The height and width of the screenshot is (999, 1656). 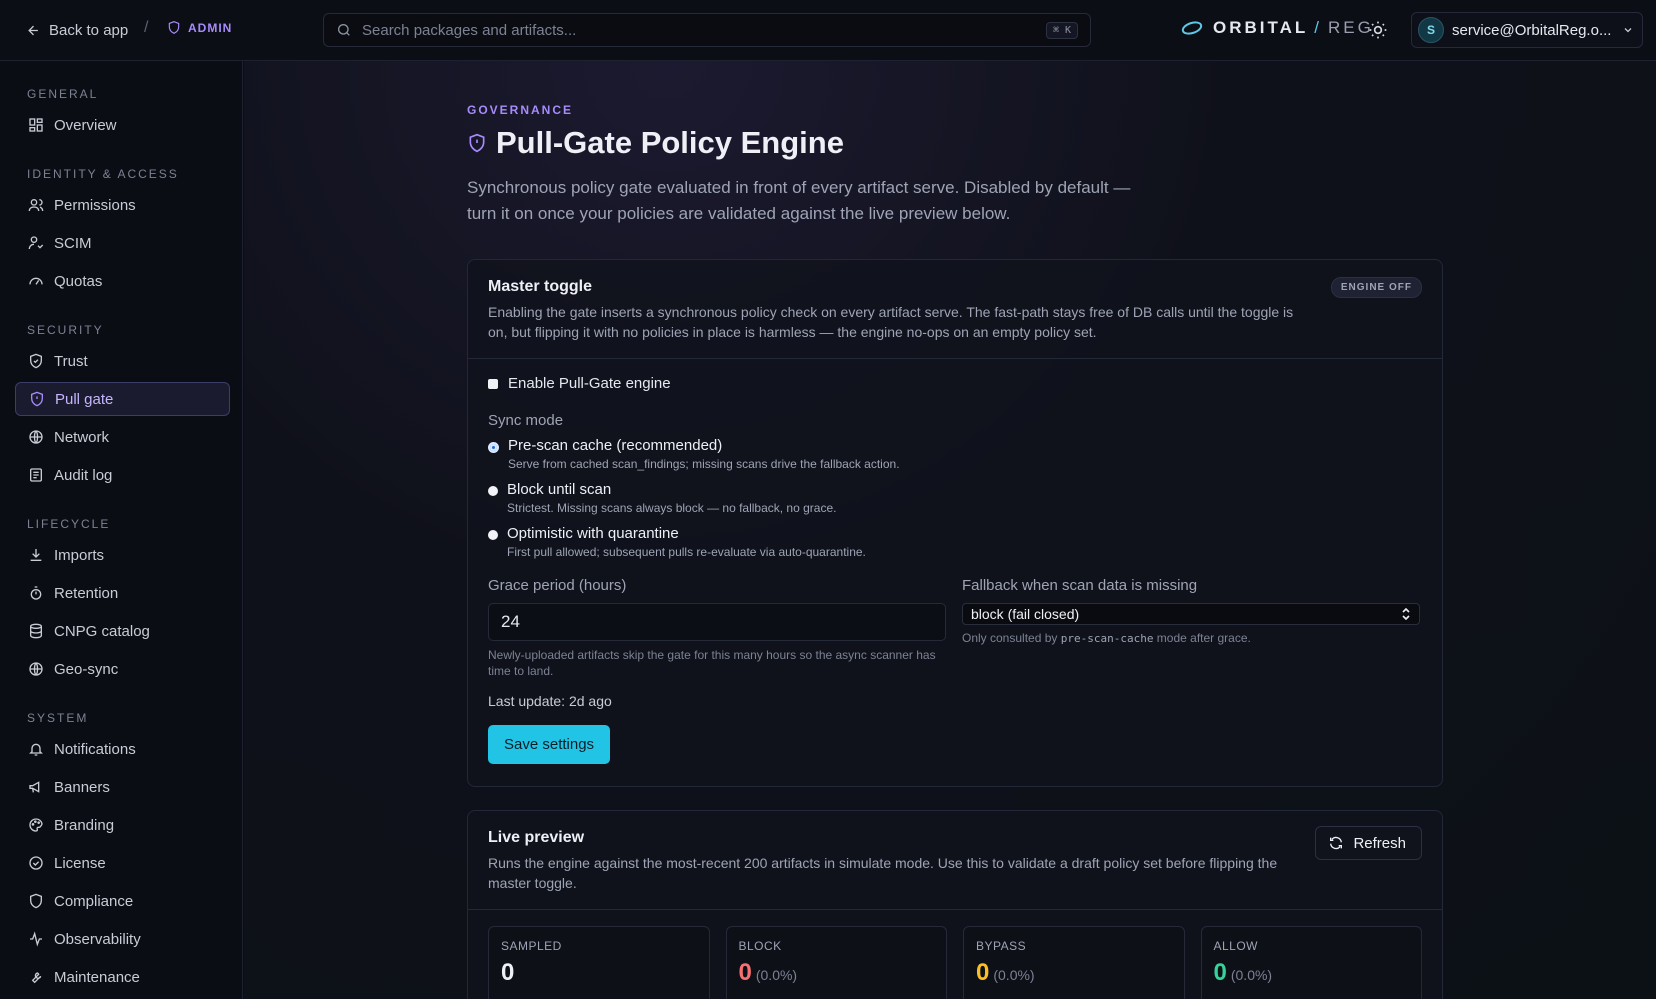 What do you see at coordinates (122, 399) in the screenshot?
I see `sidebar-item-pull-gate: Pull gate` at bounding box center [122, 399].